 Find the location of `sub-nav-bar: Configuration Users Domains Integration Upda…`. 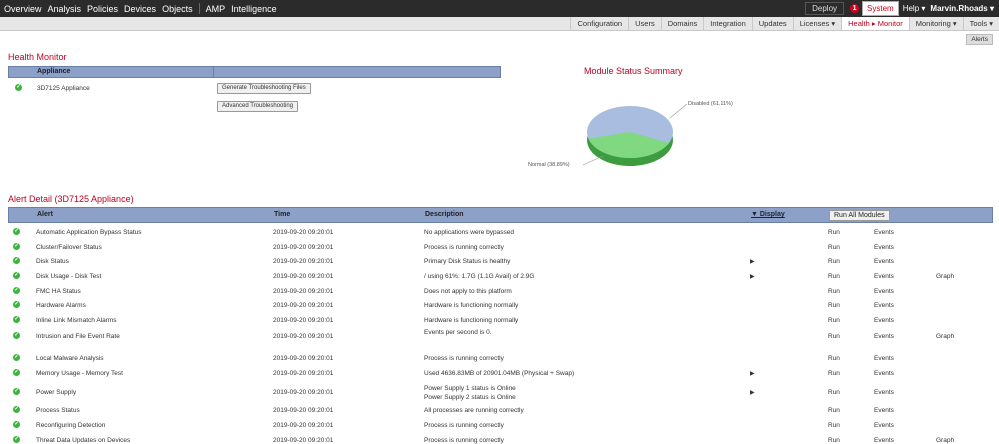

sub-nav-bar: Configuration Users Domains Integration Upda… is located at coordinates (499, 24).